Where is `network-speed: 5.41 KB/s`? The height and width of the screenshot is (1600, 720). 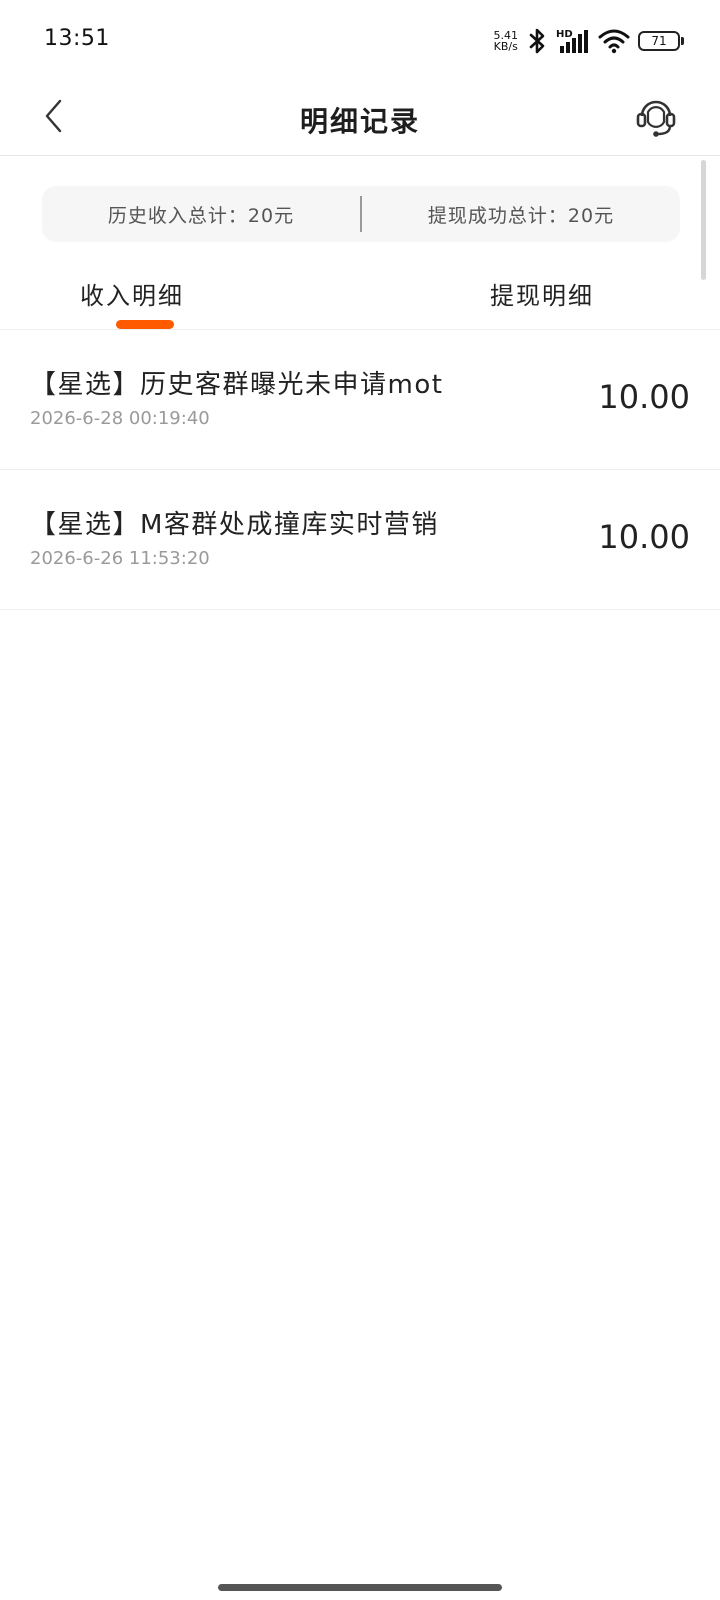
network-speed: 5.41 KB/s is located at coordinates (506, 41).